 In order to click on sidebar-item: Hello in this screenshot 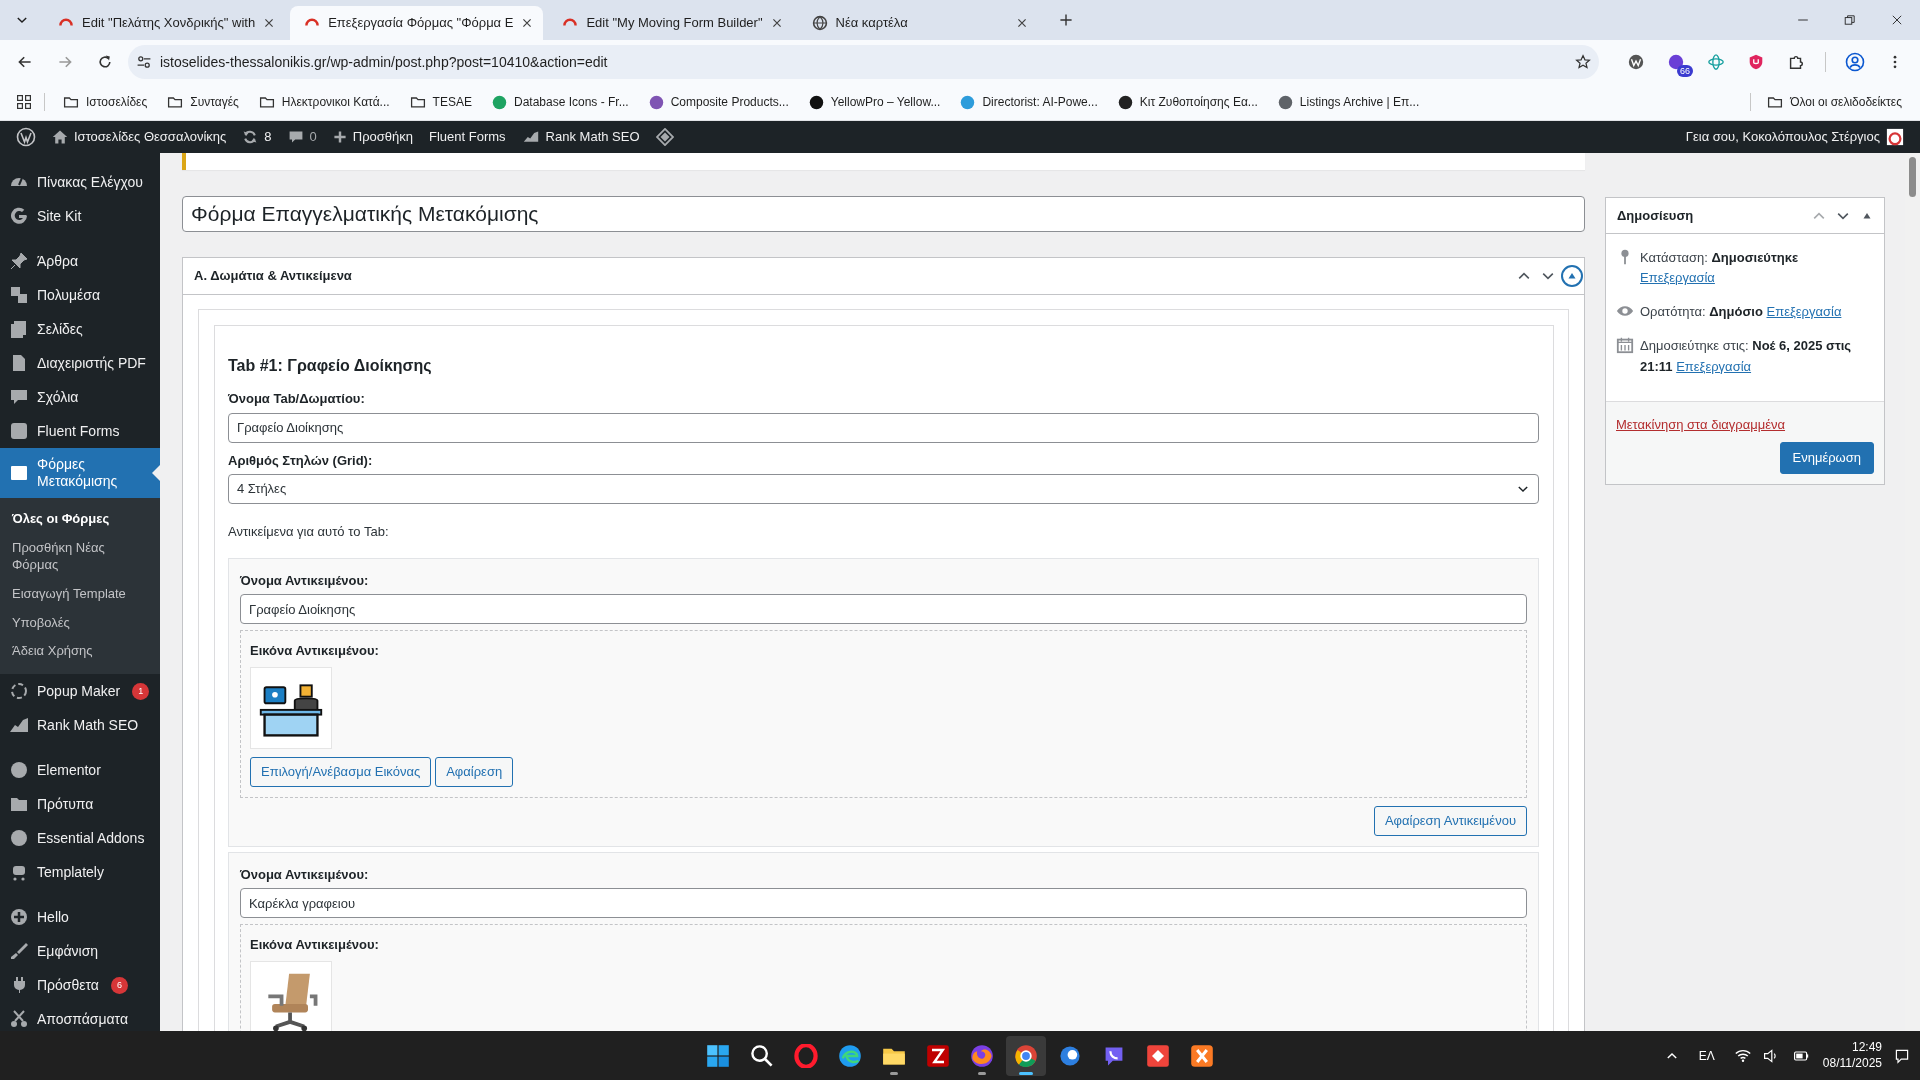, I will do `click(80, 917)`.